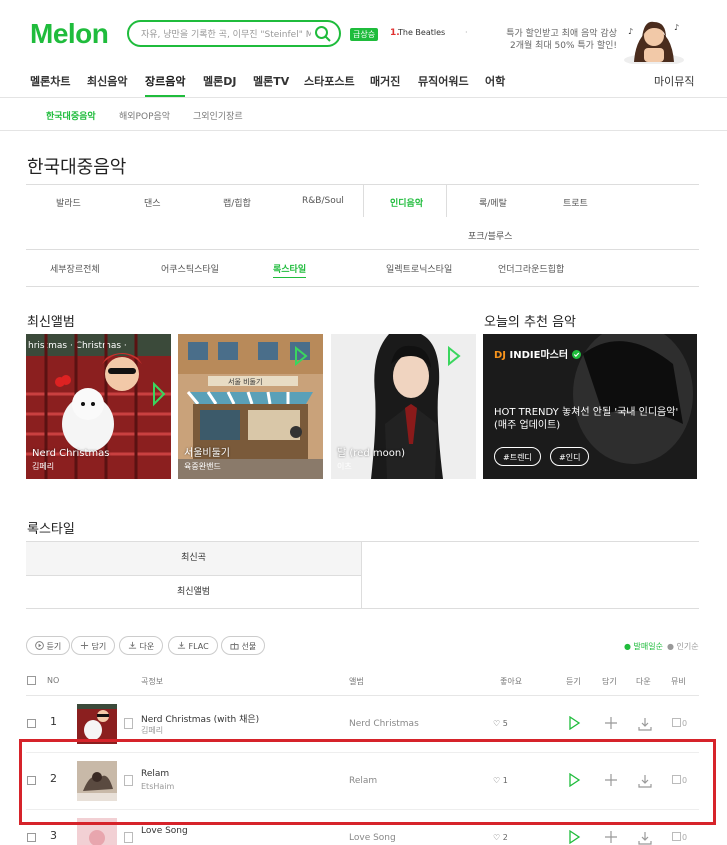 This screenshot has height=845, width=727. Describe the element at coordinates (329, 81) in the screenshot. I see `nav-item-starpost: 스타포스트` at that location.